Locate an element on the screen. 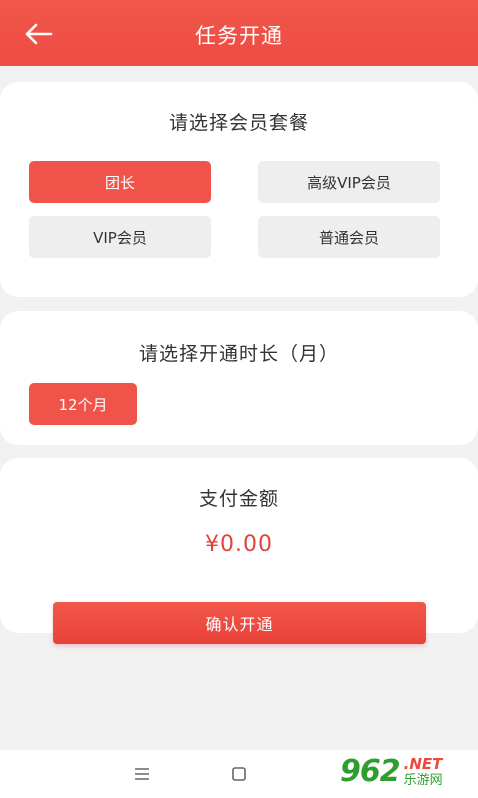  duration-title: 请选择开通时长（月） is located at coordinates (238, 354).